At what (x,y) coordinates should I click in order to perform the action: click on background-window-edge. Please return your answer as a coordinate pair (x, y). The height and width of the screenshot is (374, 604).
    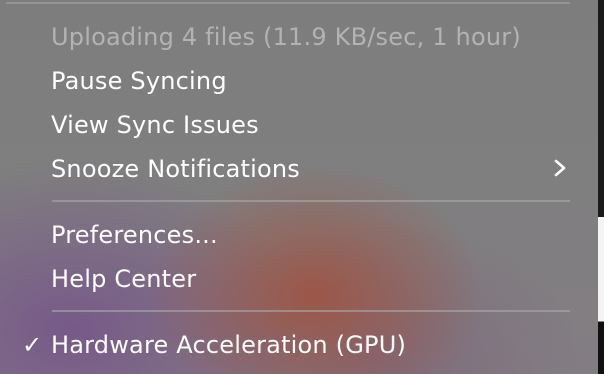
    Looking at the image, I should click on (601, 187).